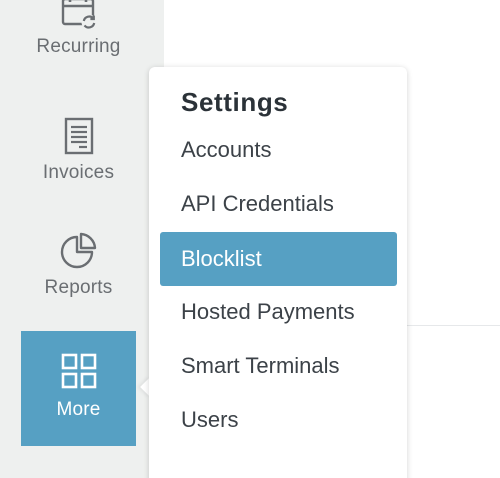 This screenshot has width=500, height=478. I want to click on menu-item-accounts: Accounts, so click(278, 150).